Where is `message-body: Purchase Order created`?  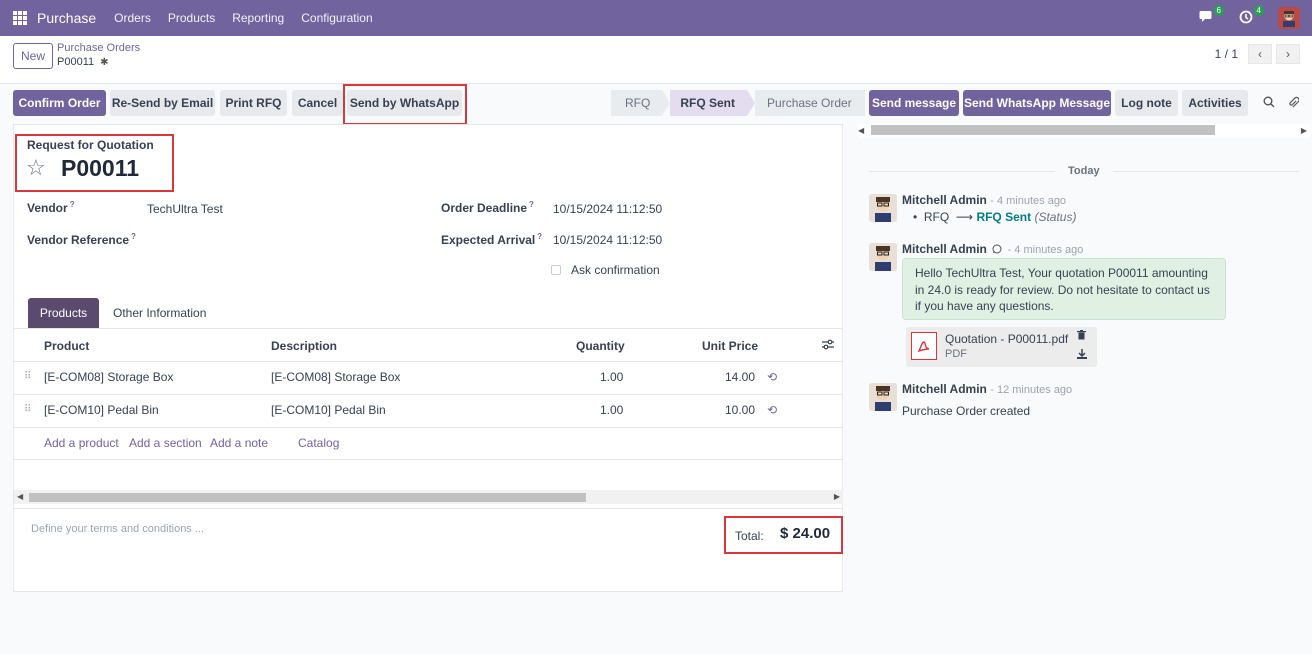 message-body: Purchase Order created is located at coordinates (966, 411).